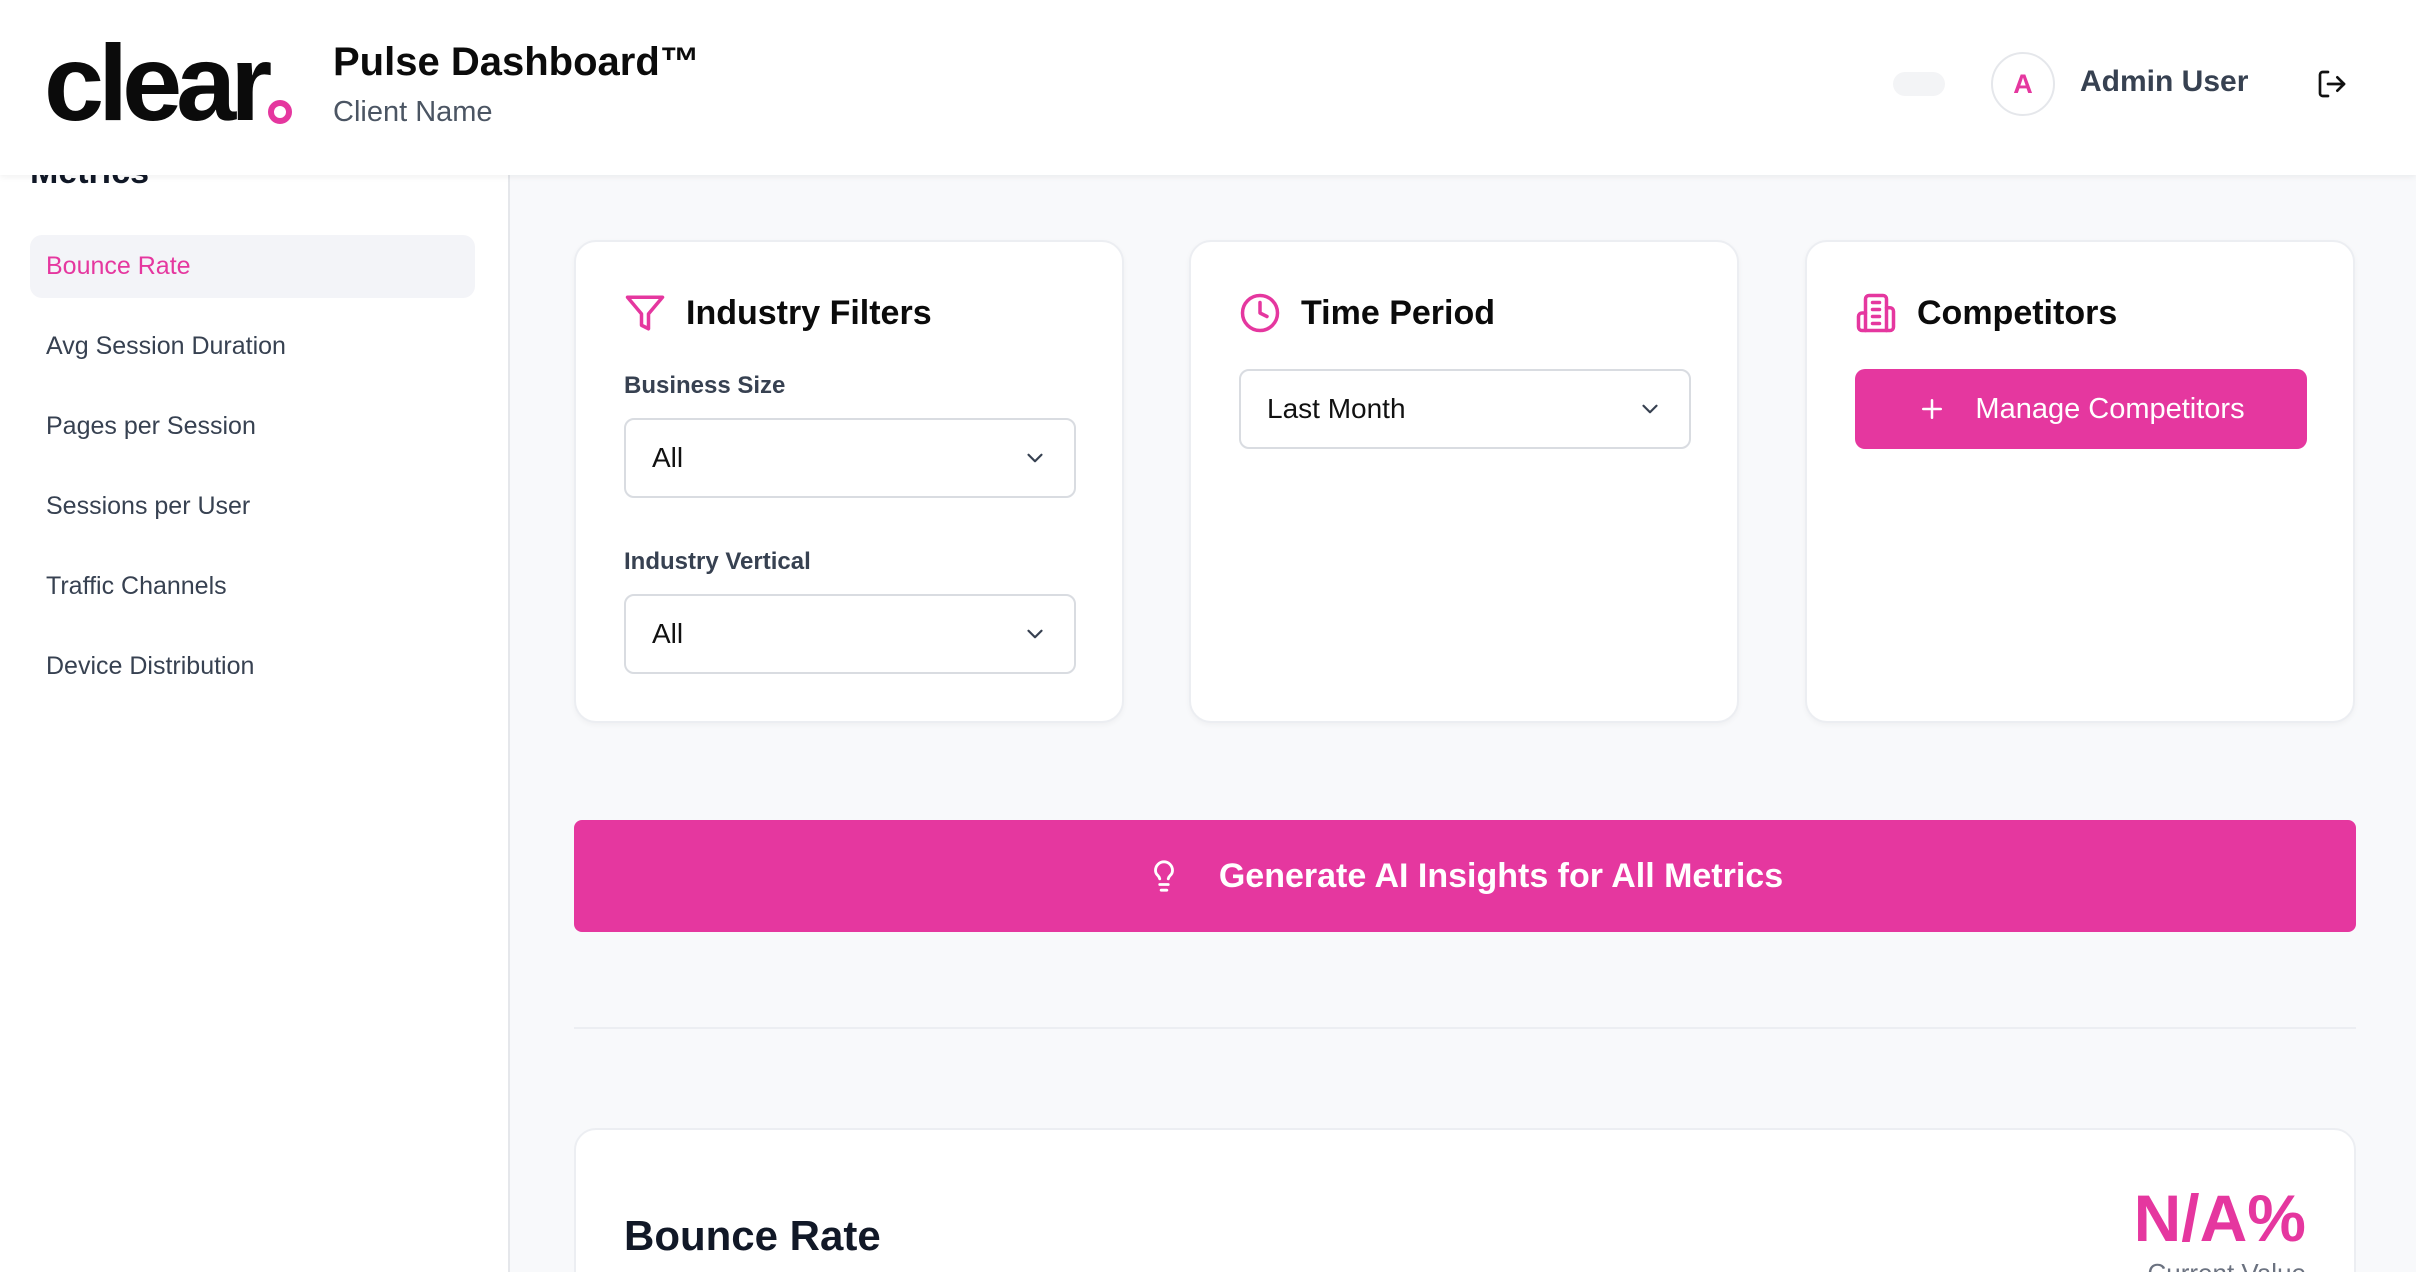  I want to click on sidebar-item-label: Traffic Channels, so click(136, 586).